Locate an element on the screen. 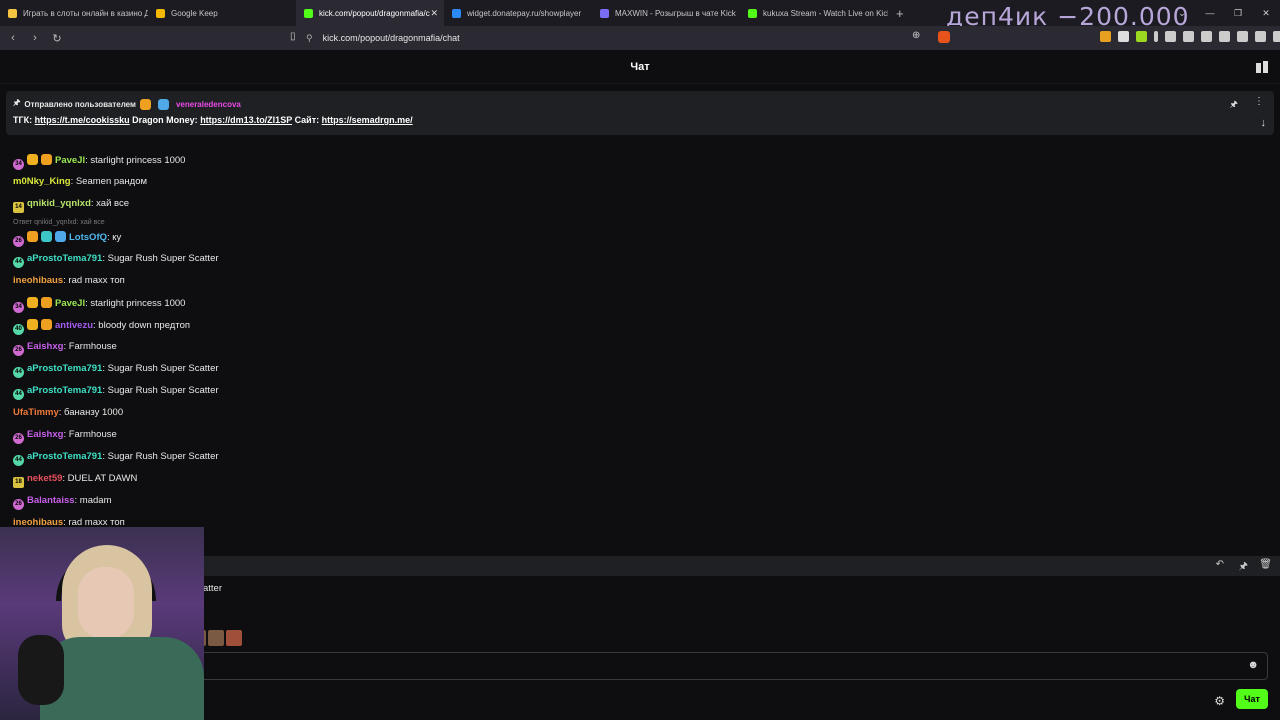 Image resolution: width=1280 pixels, height=720 pixels. tab-list-icon: ⌄ is located at coordinates (1182, 13).